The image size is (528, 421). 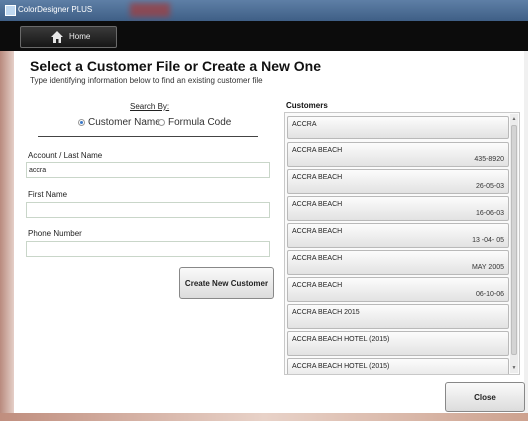 What do you see at coordinates (398, 154) in the screenshot?
I see `list-item: ACCRA BEACH 435-8920` at bounding box center [398, 154].